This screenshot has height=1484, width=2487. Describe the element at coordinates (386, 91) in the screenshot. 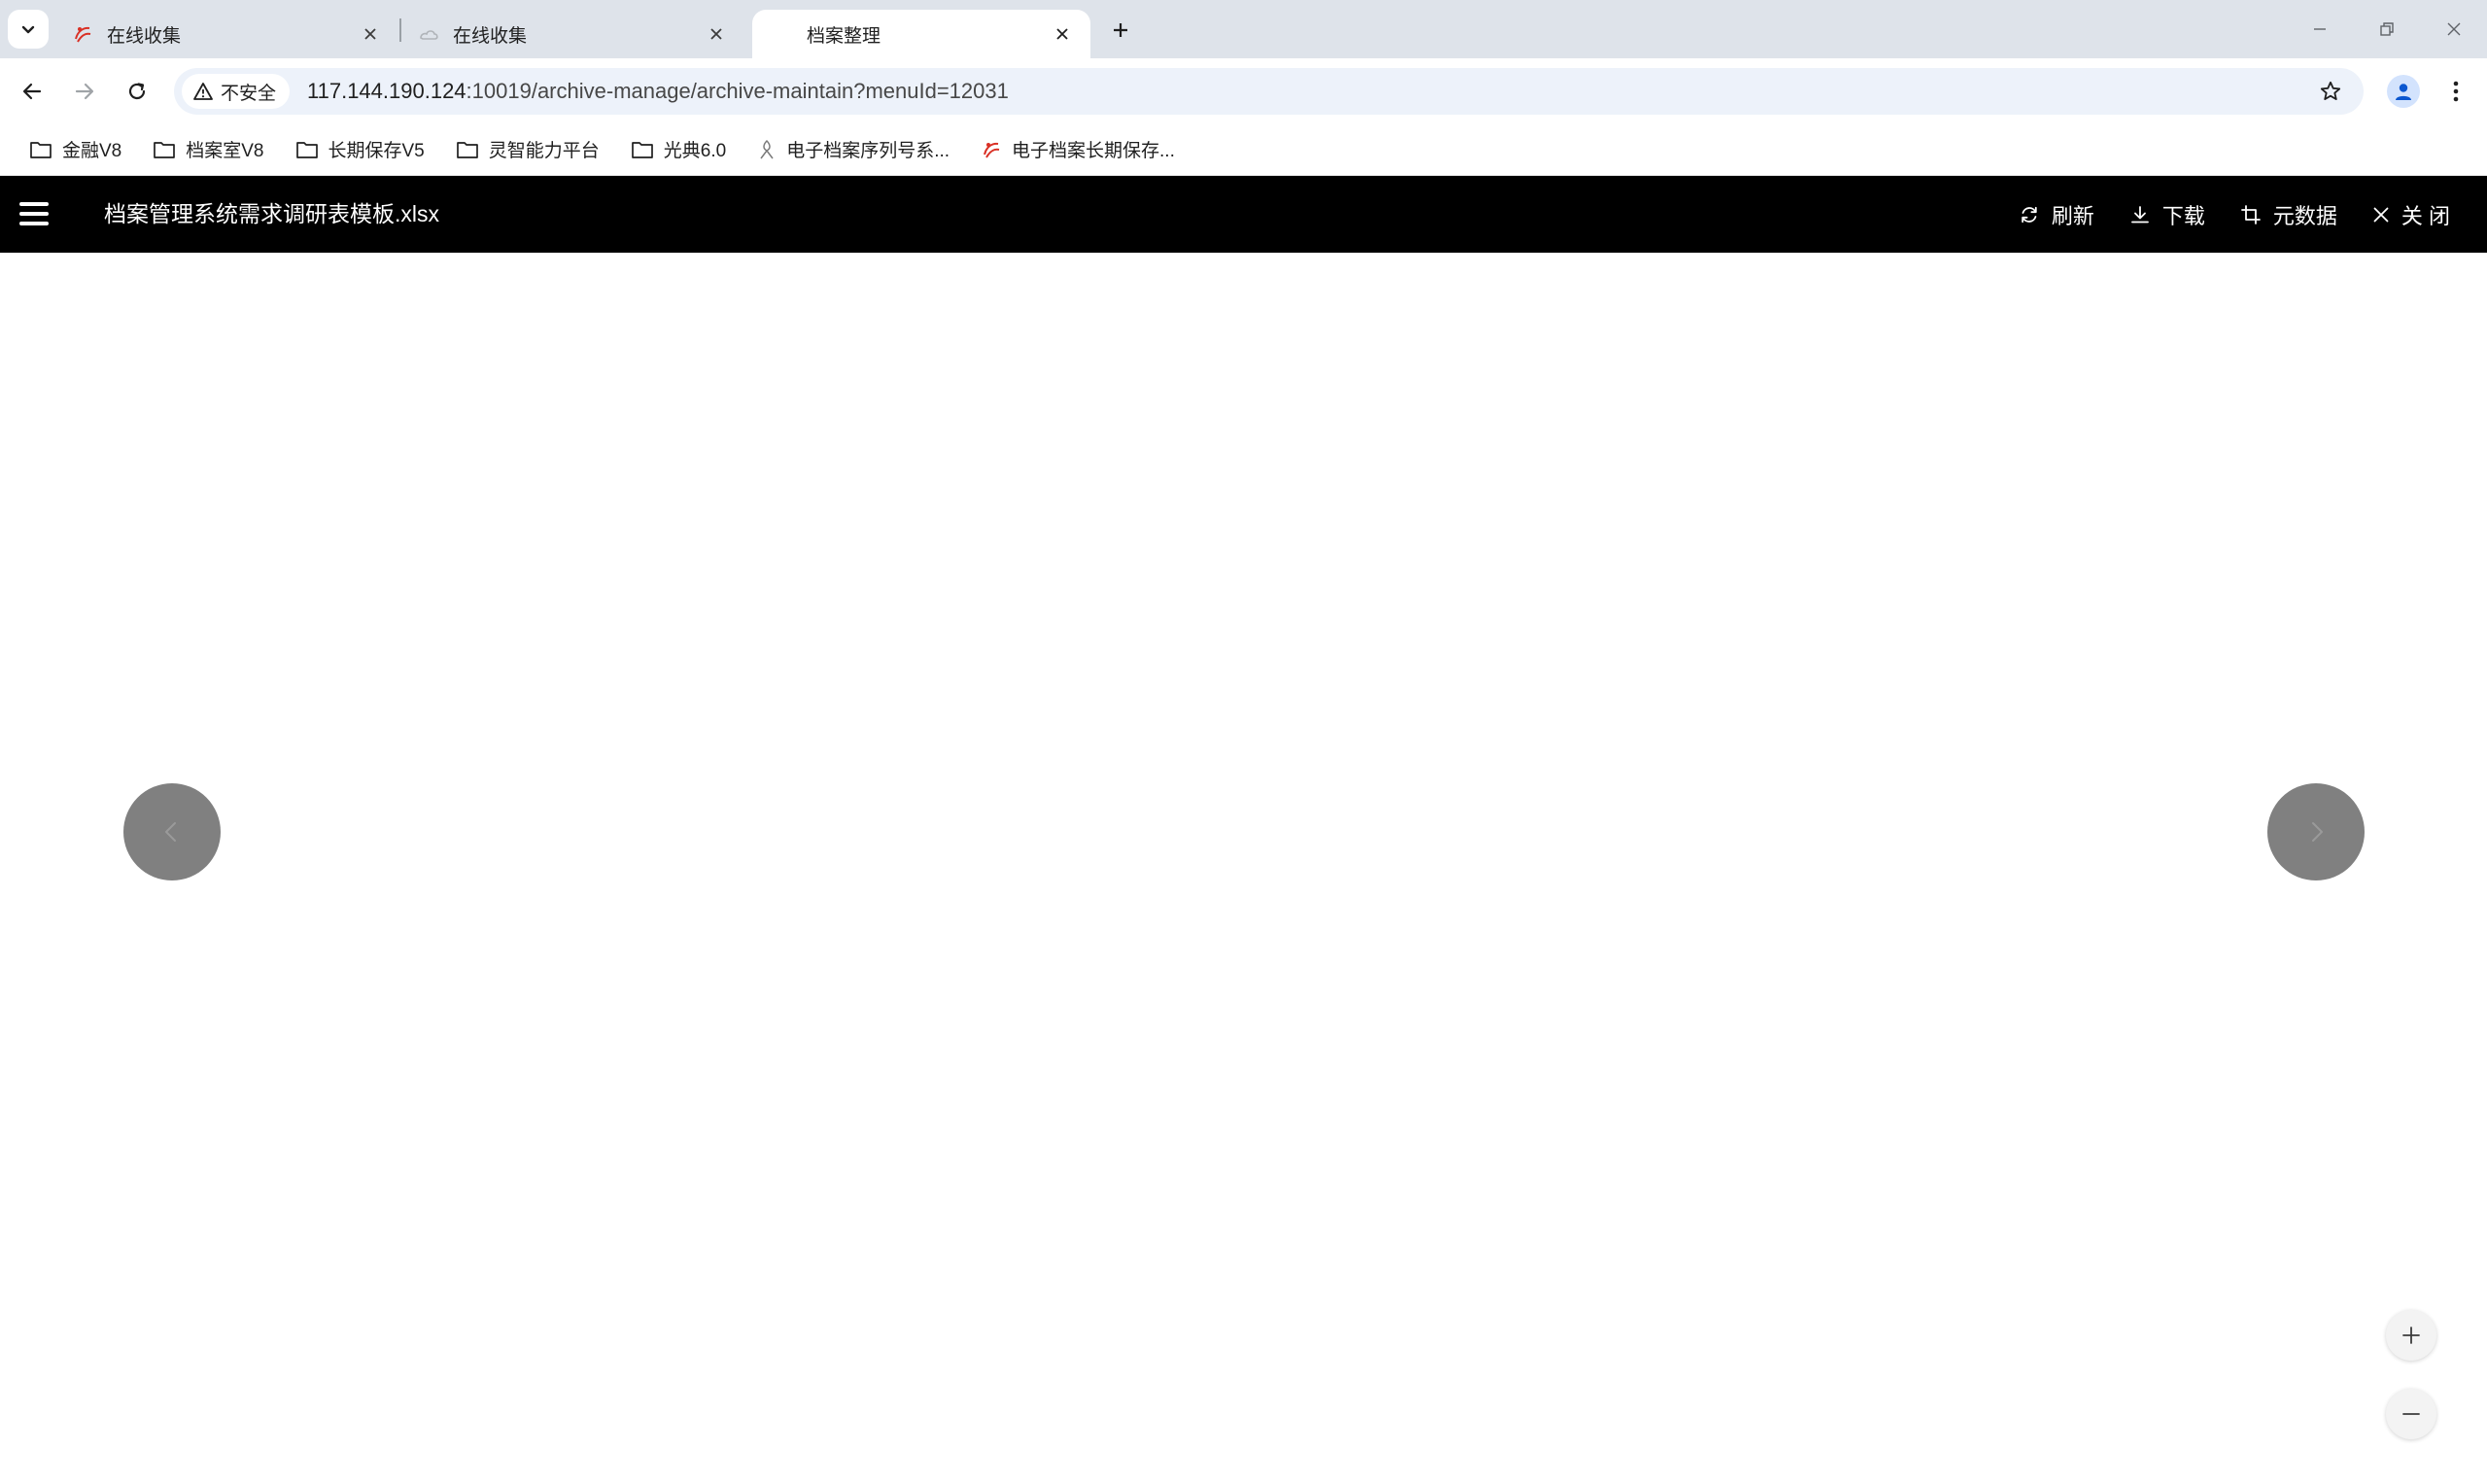

I see `url-host: 117.144.190.124` at that location.